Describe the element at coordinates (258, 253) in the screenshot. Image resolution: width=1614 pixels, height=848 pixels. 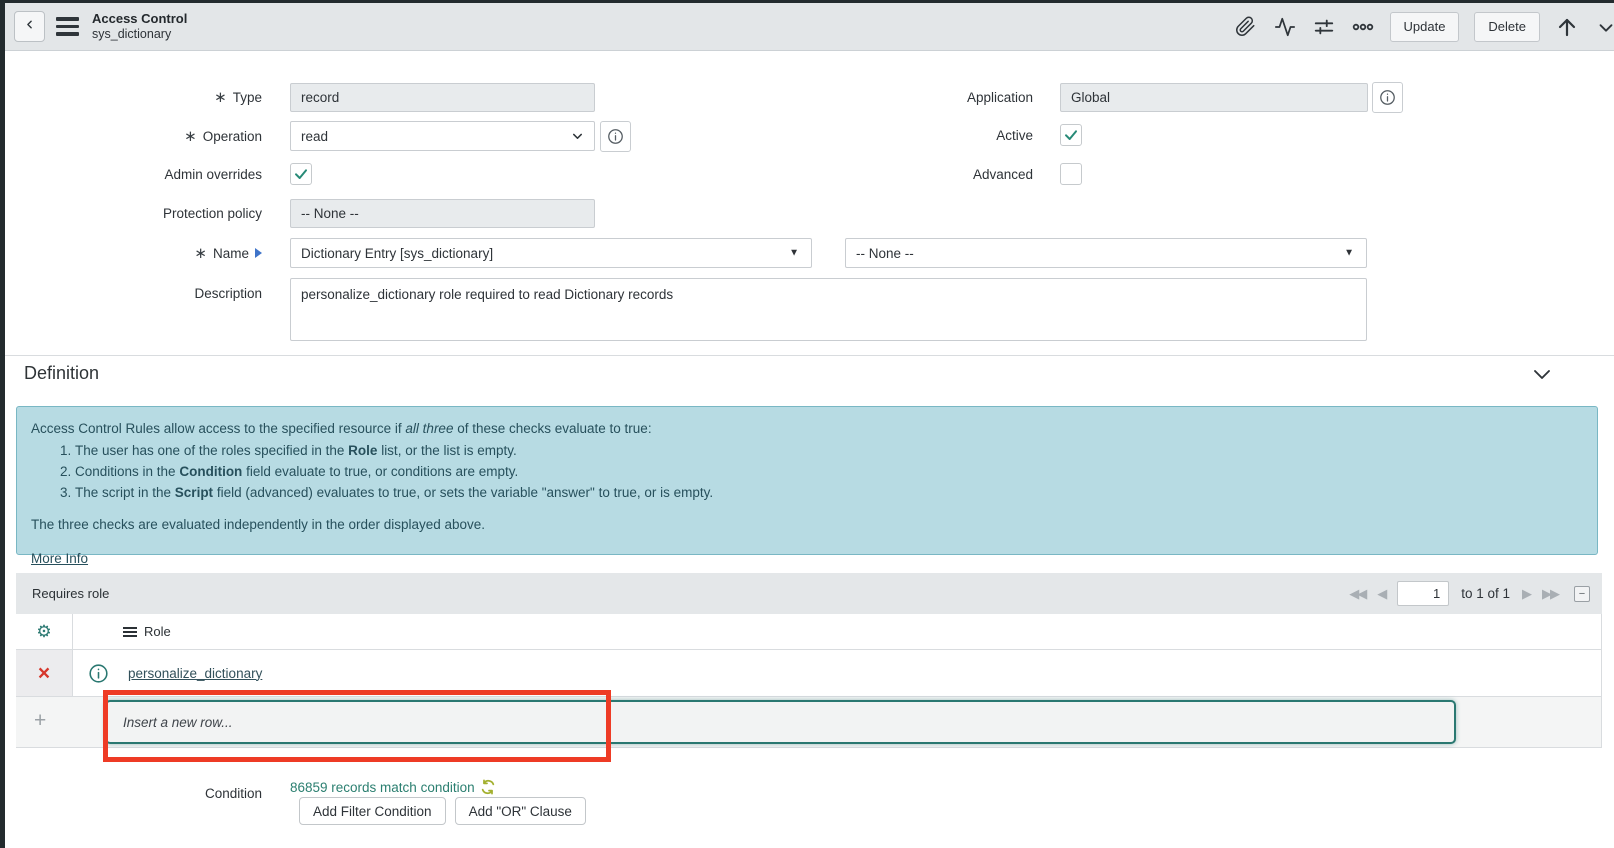
I see `name-expand-icon` at that location.